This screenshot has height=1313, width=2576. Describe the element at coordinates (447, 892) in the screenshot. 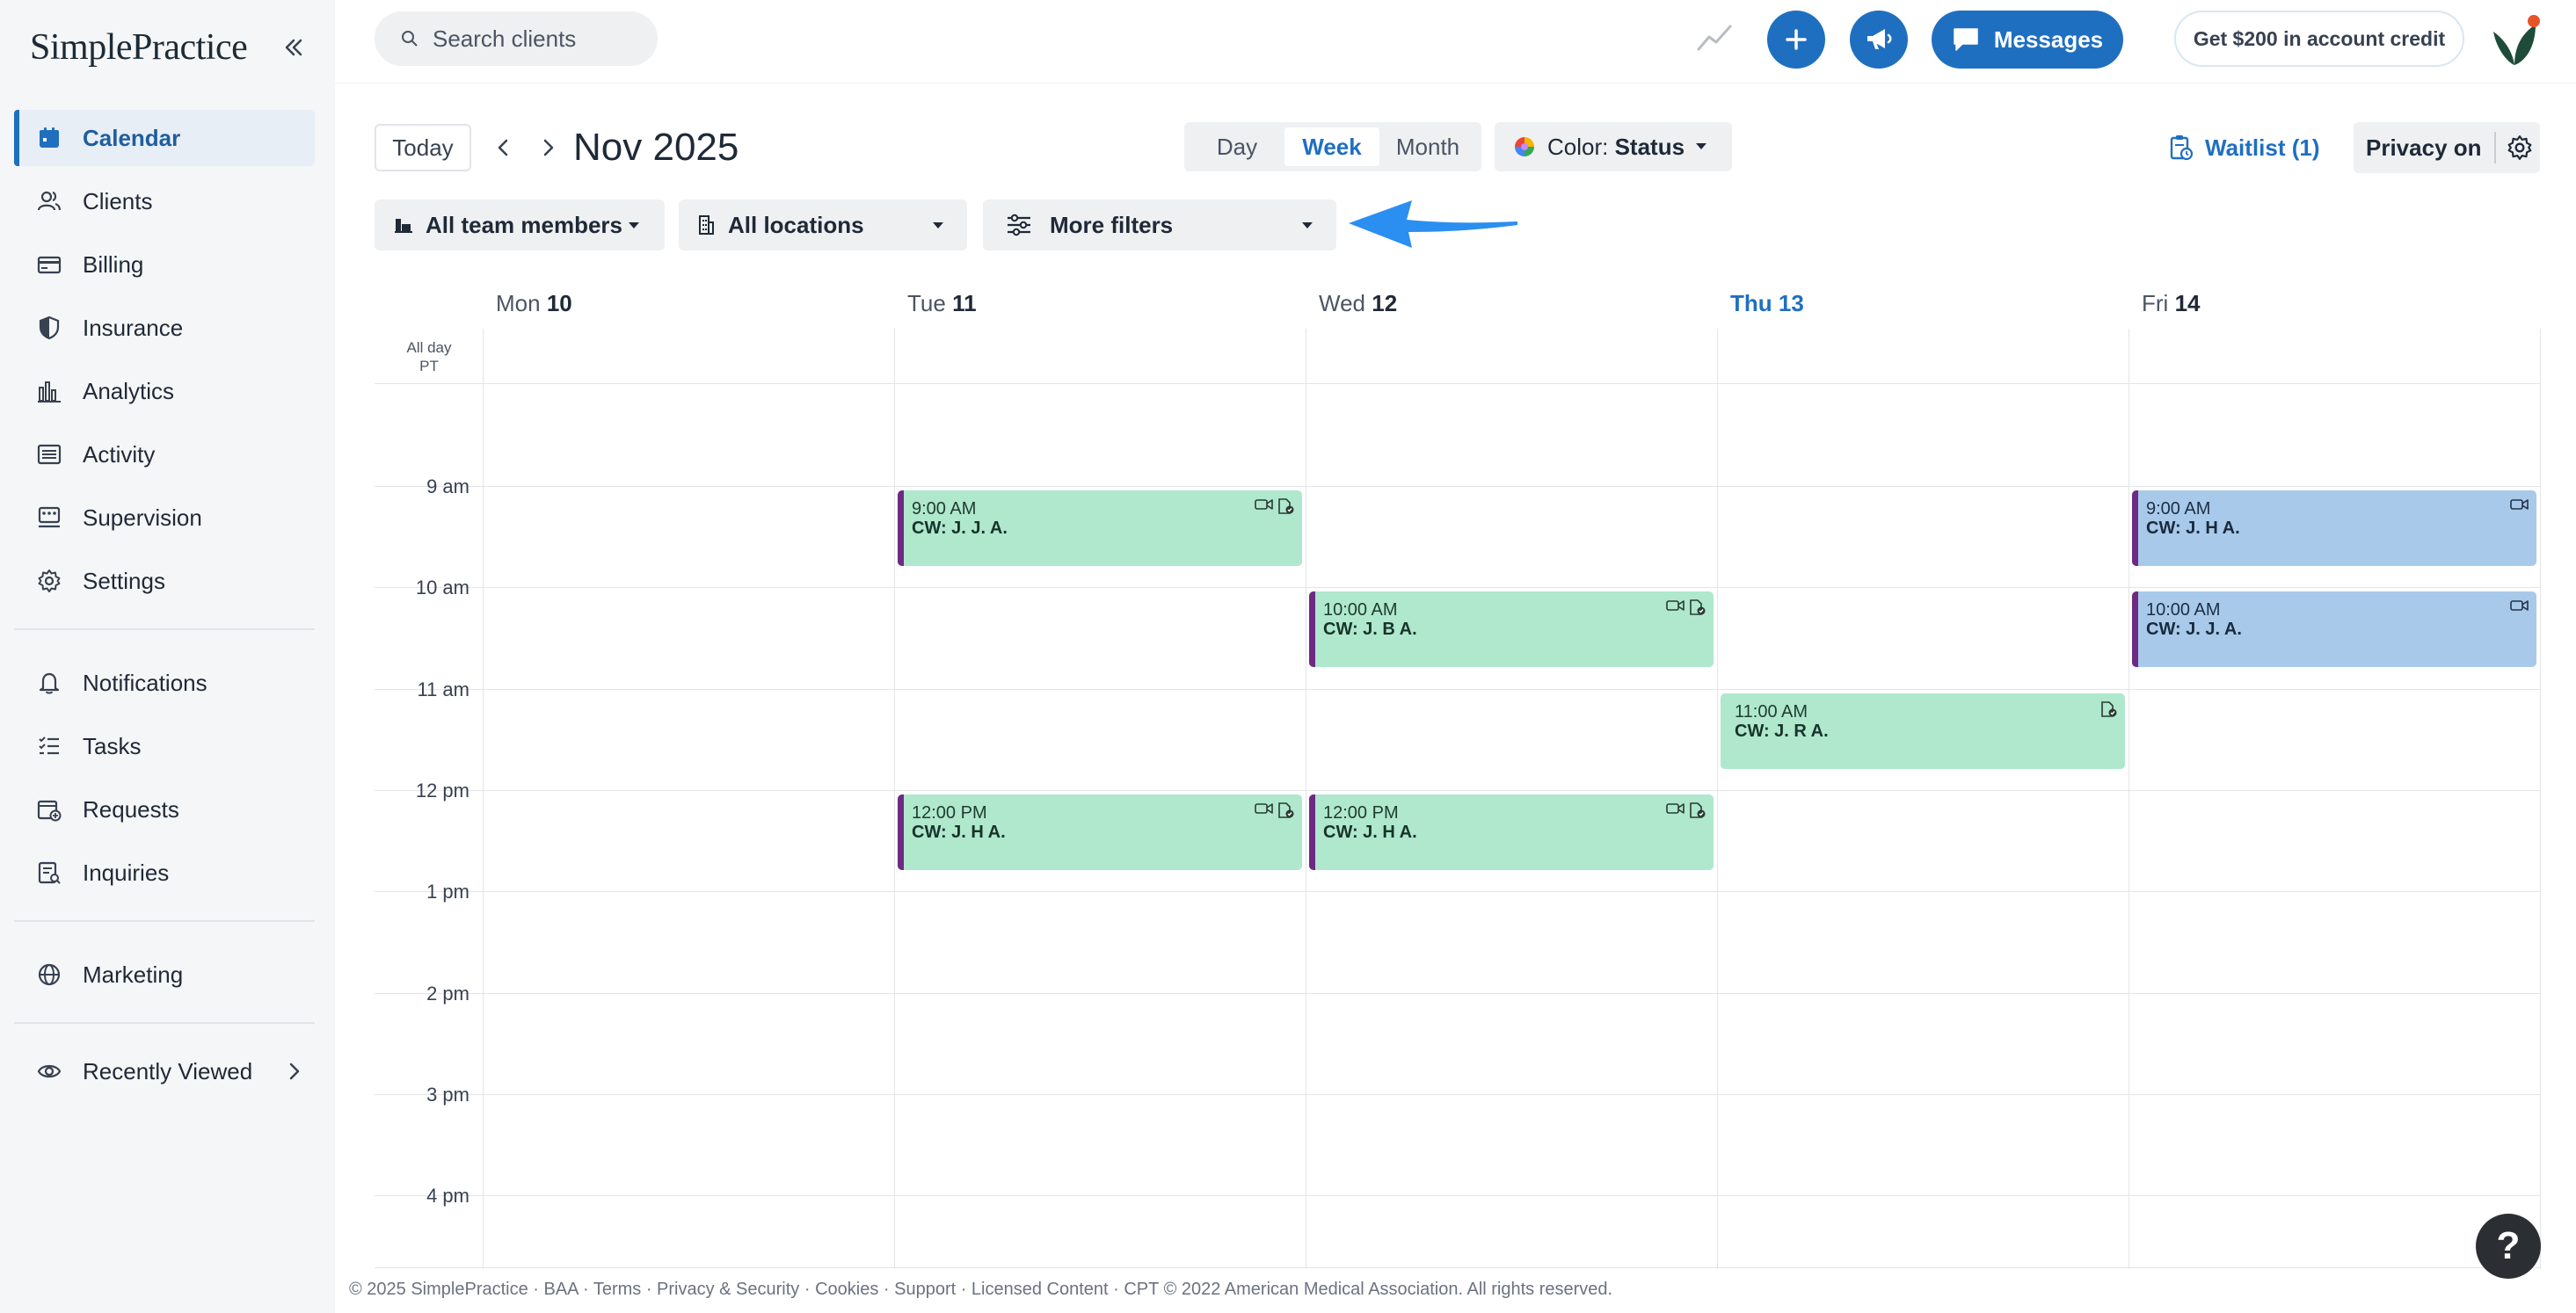

I see `hour-label: 1 pm` at that location.